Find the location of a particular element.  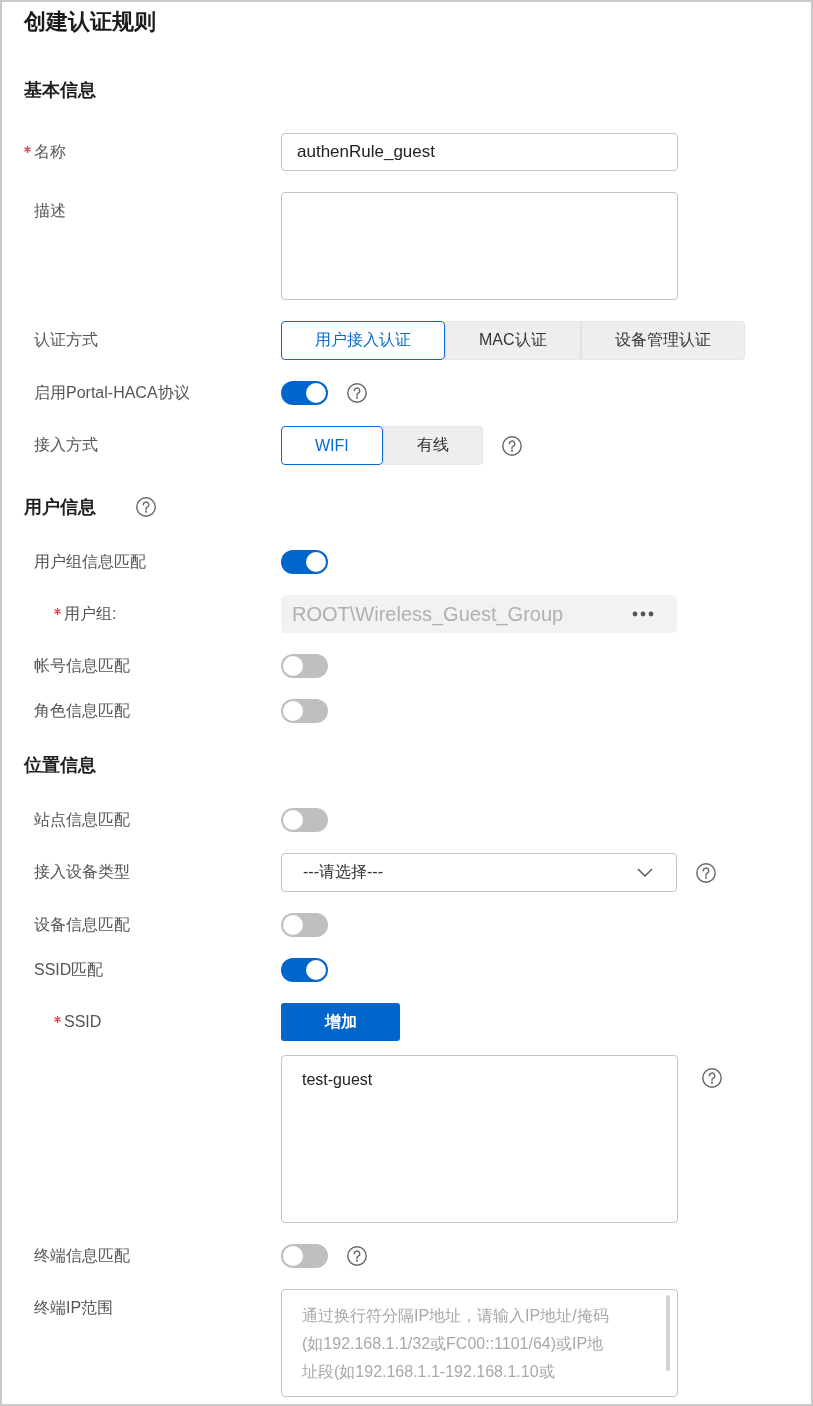

segment-option: WIFI is located at coordinates (332, 445).